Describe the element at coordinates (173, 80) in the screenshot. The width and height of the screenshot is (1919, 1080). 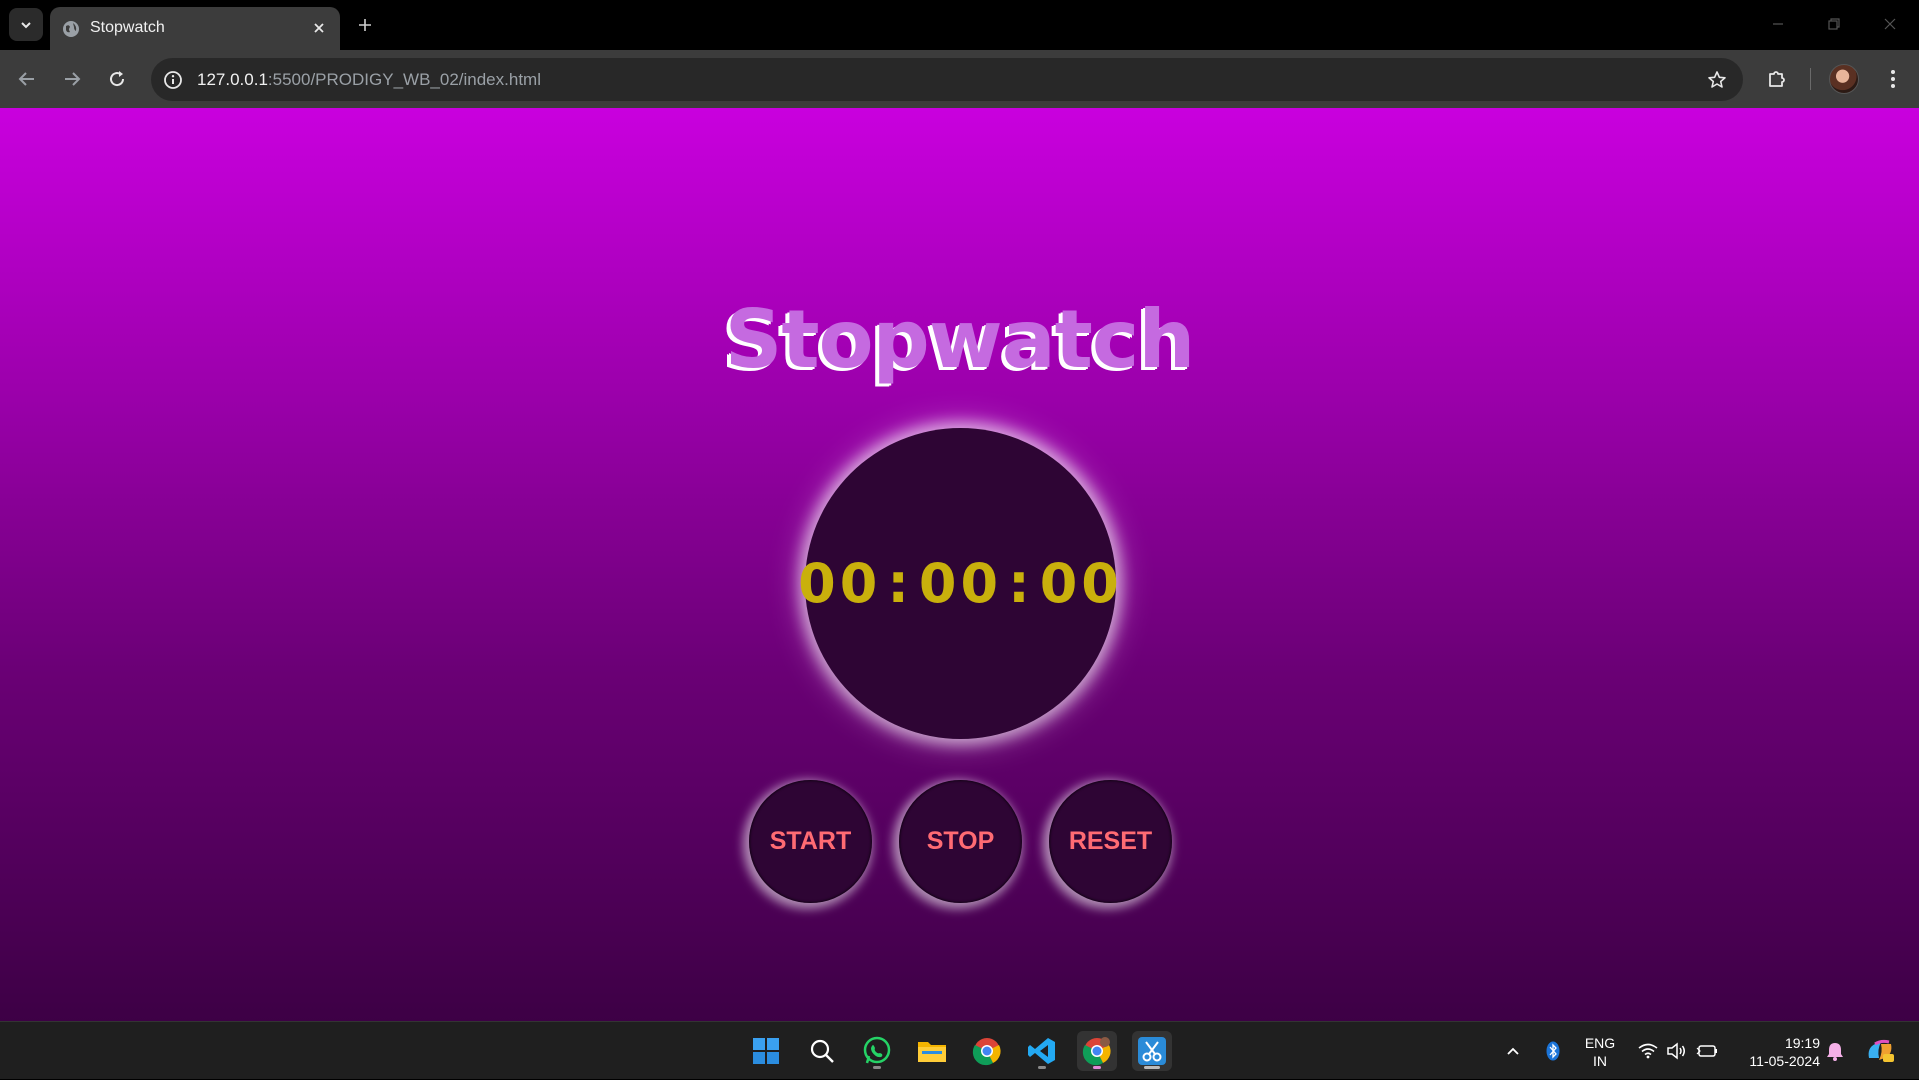
I see `site-info-icon` at that location.